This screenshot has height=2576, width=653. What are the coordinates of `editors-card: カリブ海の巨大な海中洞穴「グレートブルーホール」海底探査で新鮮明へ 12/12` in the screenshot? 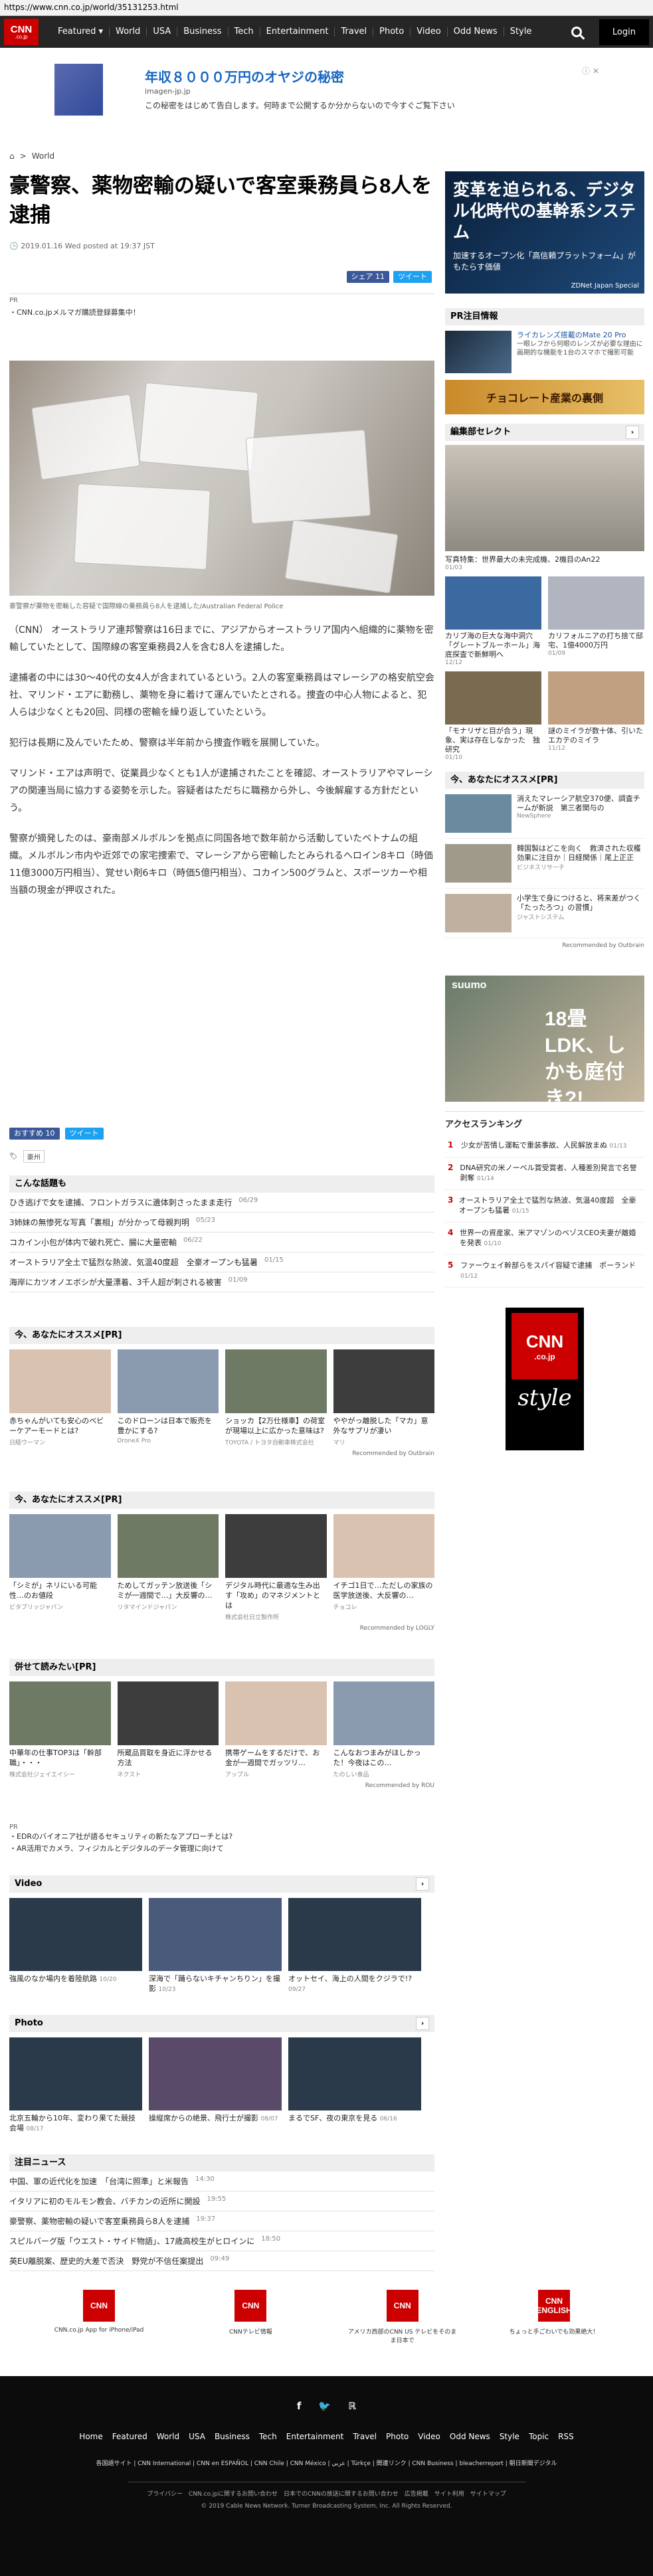 It's located at (493, 621).